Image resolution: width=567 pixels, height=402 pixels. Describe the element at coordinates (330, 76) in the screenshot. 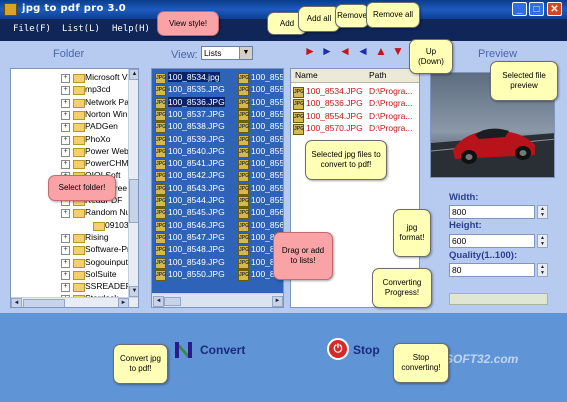

I see `column-header-name: Name` at that location.